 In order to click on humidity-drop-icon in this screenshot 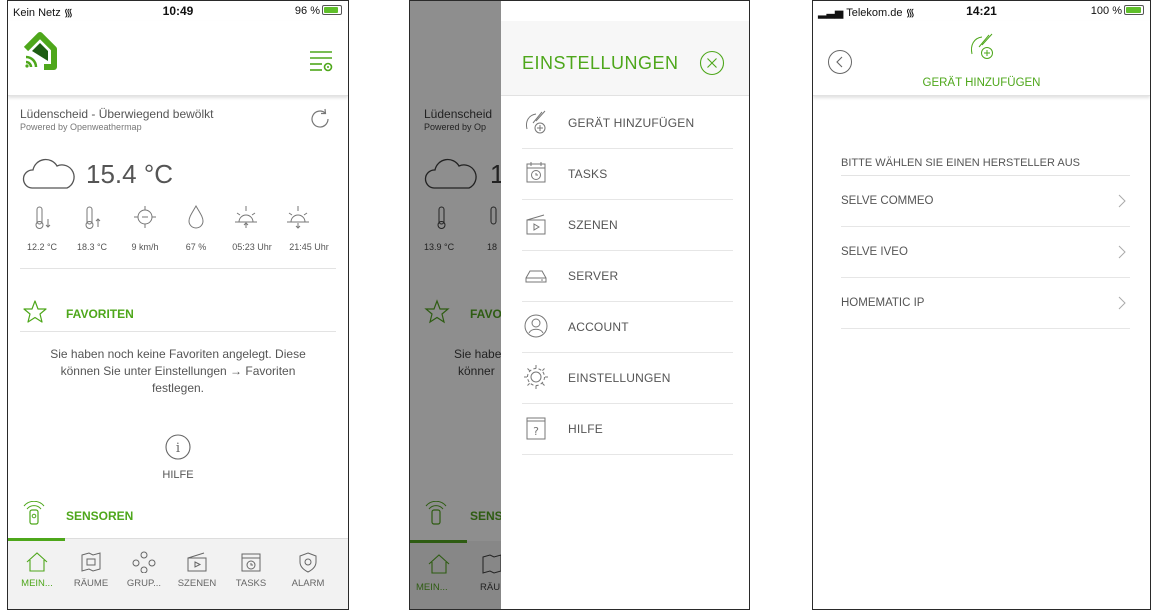, I will do `click(196, 216)`.